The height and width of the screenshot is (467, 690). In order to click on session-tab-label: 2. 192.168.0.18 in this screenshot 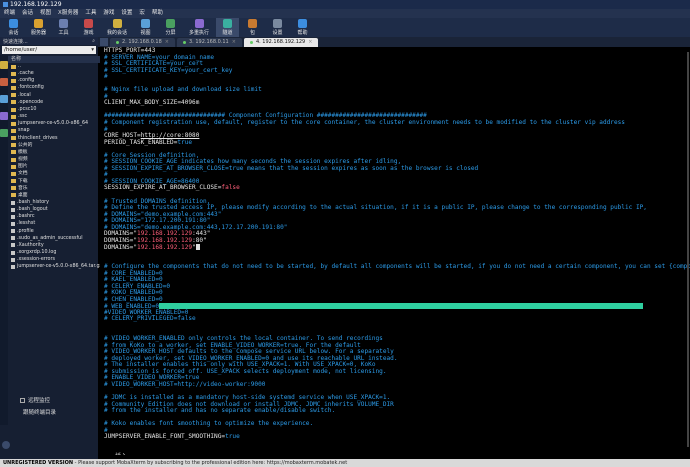, I will do `click(142, 42)`.